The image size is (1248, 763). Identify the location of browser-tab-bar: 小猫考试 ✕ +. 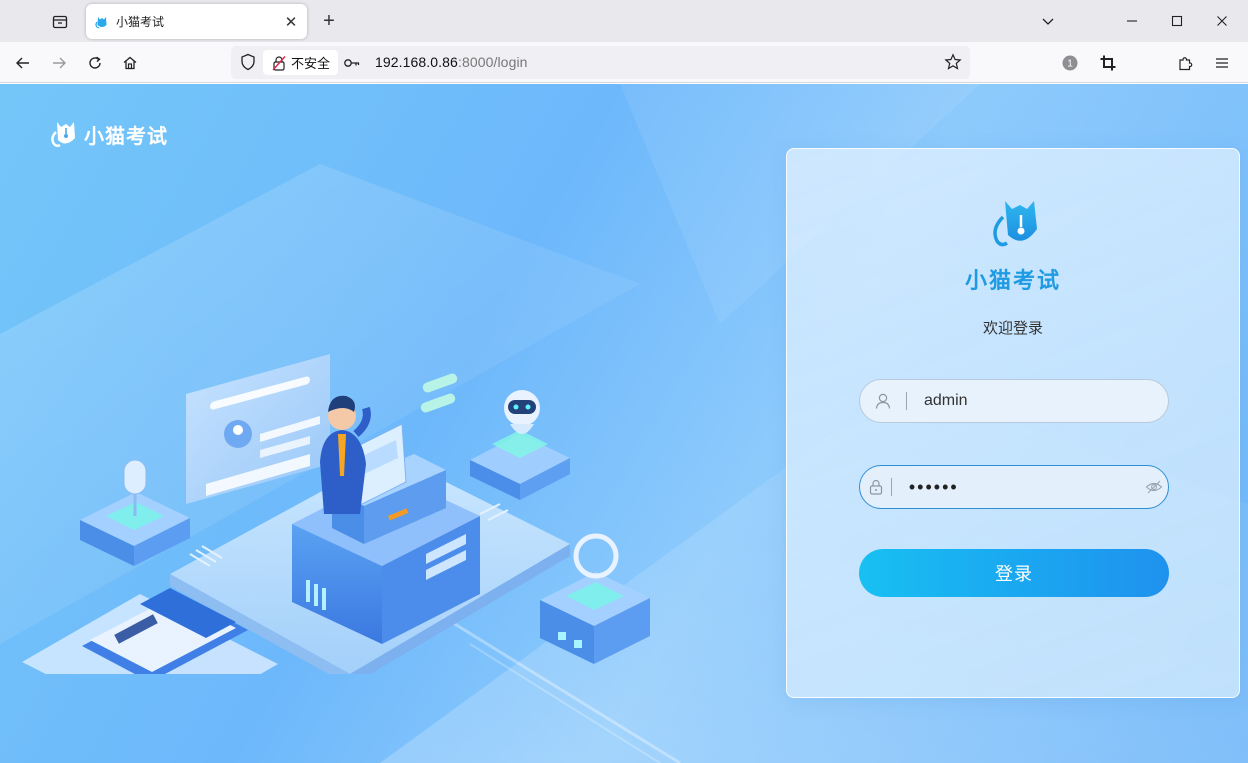
(624, 21).